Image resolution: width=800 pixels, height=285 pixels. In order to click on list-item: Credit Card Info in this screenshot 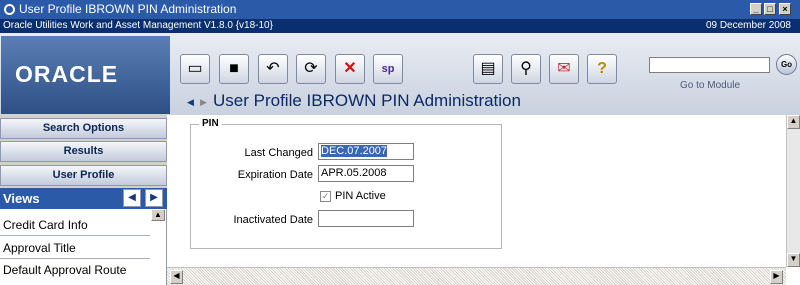, I will do `click(45, 225)`.